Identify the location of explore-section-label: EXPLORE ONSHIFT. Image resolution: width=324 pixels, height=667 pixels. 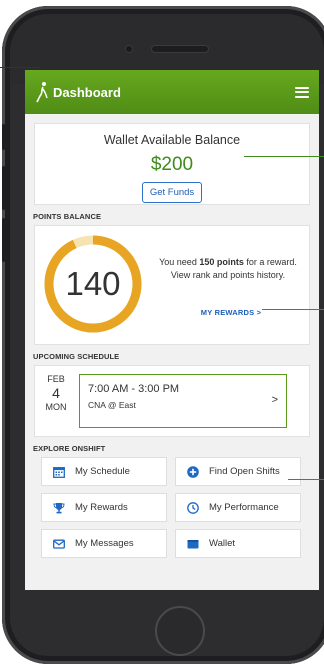
(69, 448).